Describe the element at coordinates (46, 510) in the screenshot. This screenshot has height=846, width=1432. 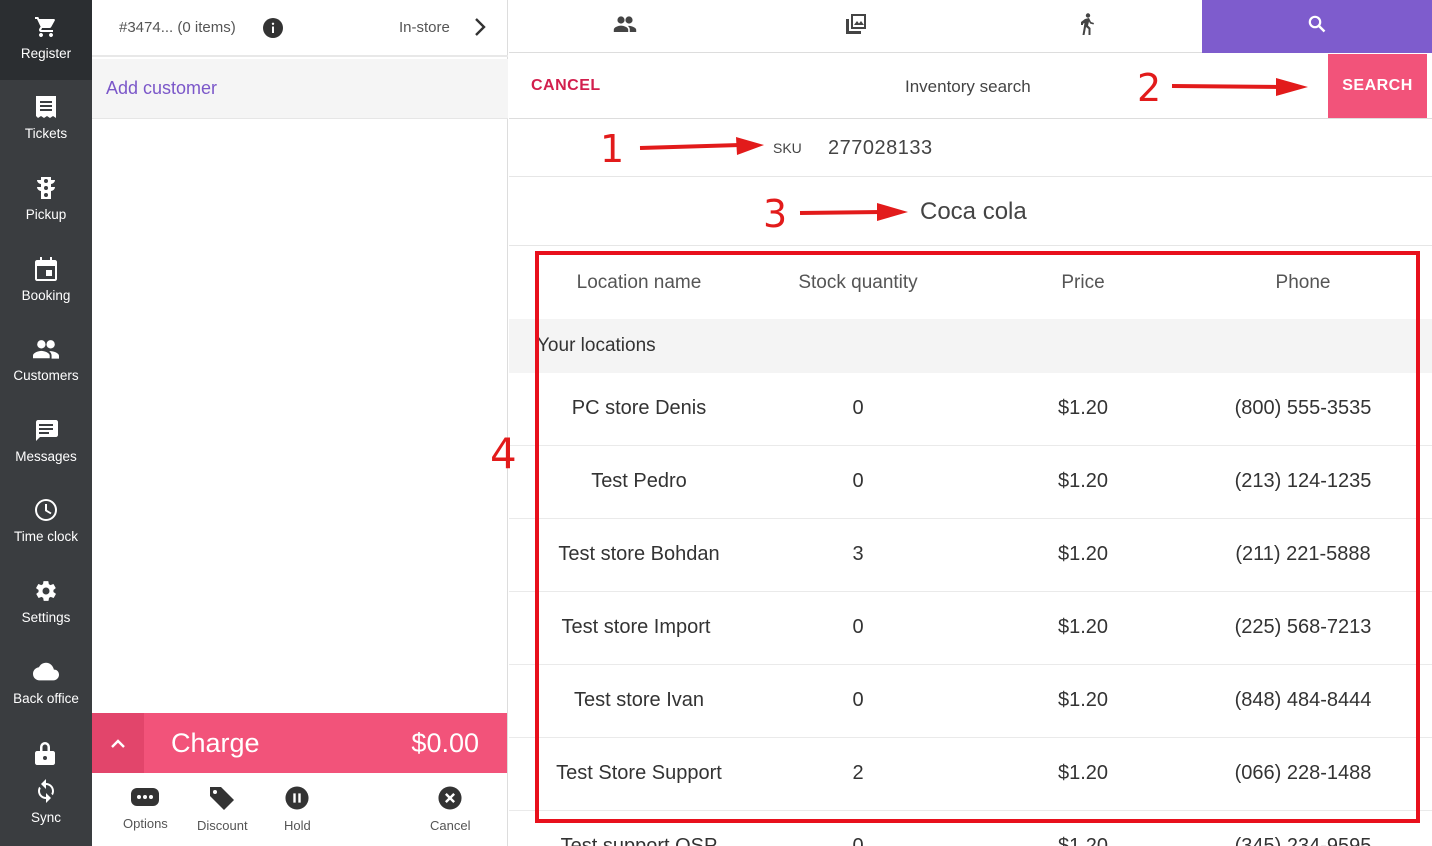
I see `clock-icon` at that location.